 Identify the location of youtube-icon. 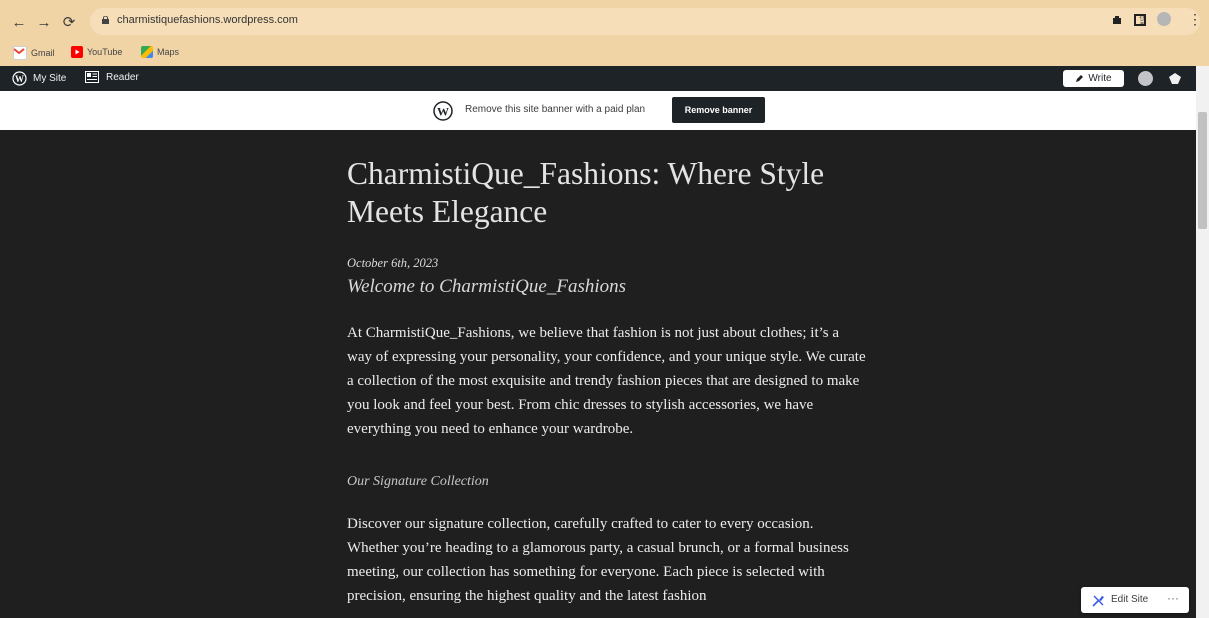
(77, 52).